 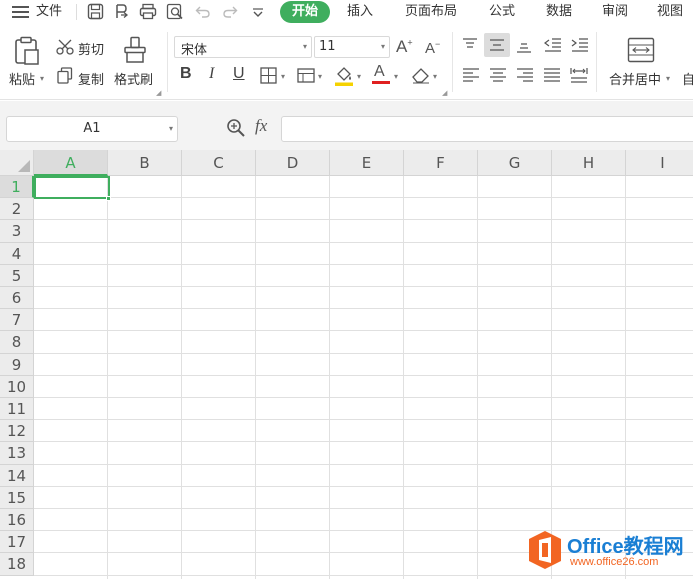 What do you see at coordinates (17, 275) in the screenshot?
I see `row-header-5: 5` at bounding box center [17, 275].